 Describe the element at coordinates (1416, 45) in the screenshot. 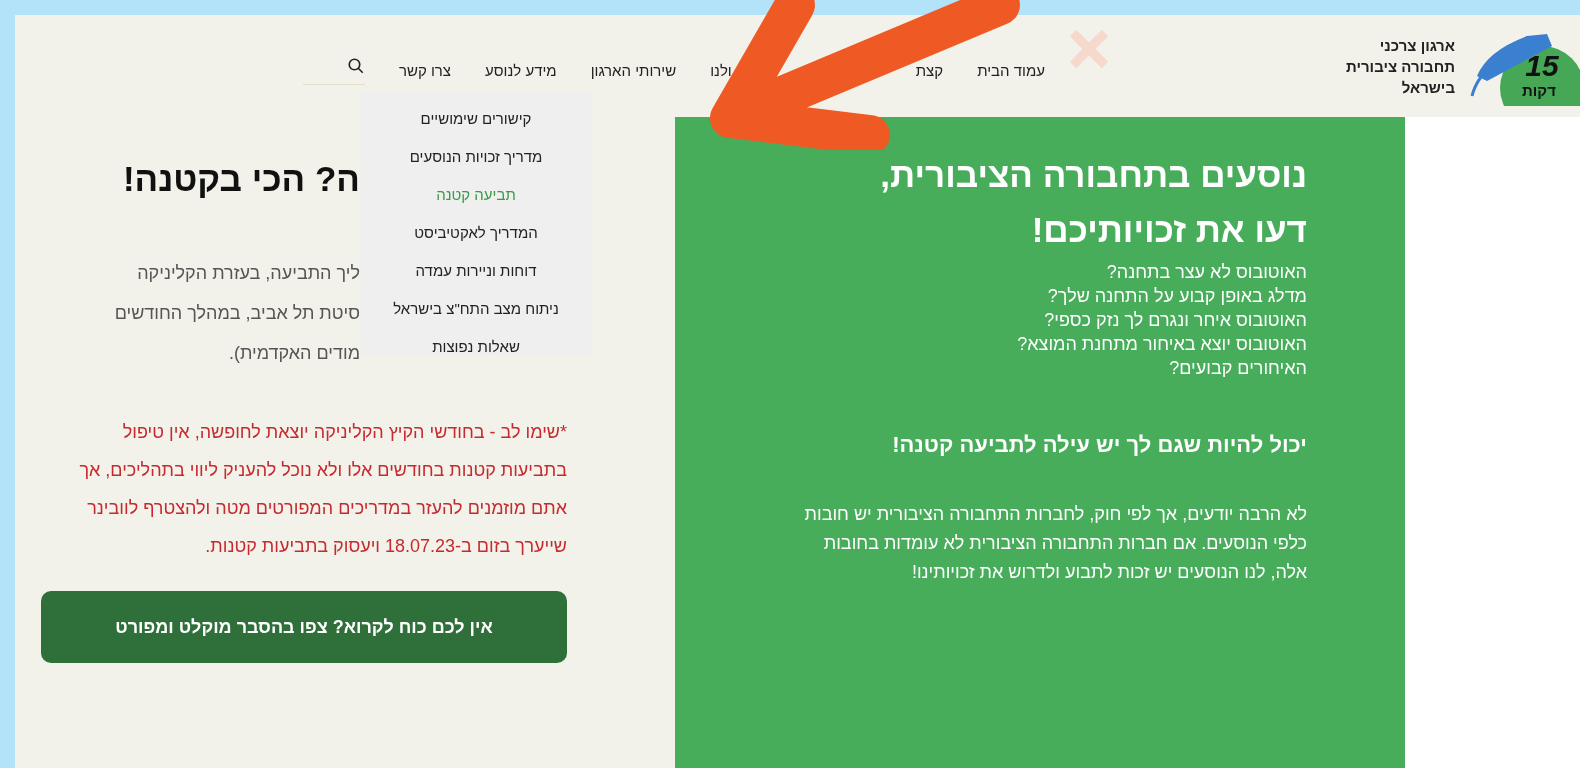

I see `organization-name: ארגון צרכני` at that location.